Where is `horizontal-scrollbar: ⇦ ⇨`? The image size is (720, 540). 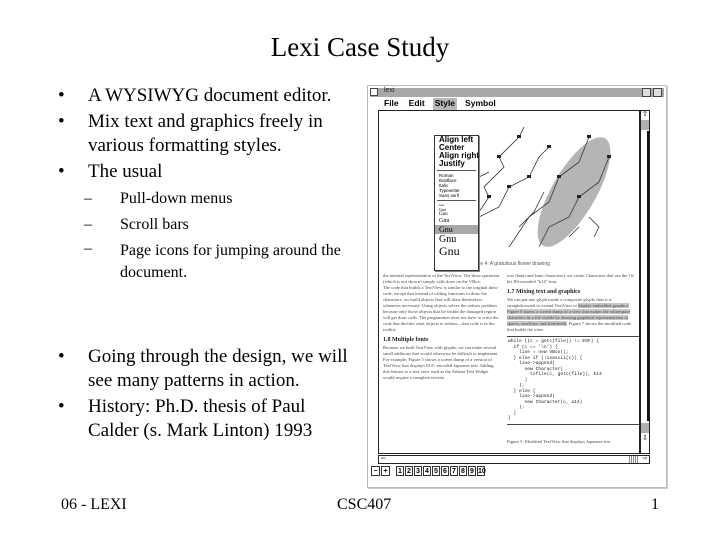
horizontal-scrollbar: ⇦ ⇨ is located at coordinates (514, 459).